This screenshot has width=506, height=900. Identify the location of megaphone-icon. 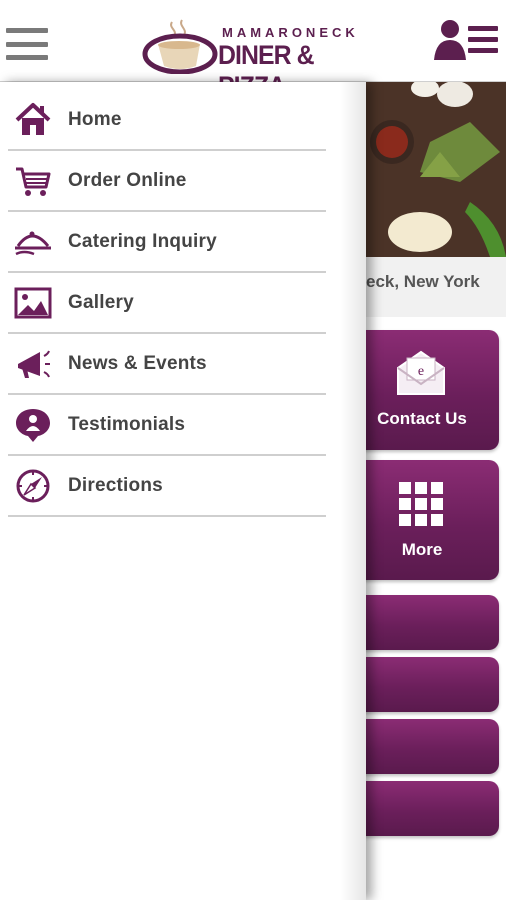
(34, 364).